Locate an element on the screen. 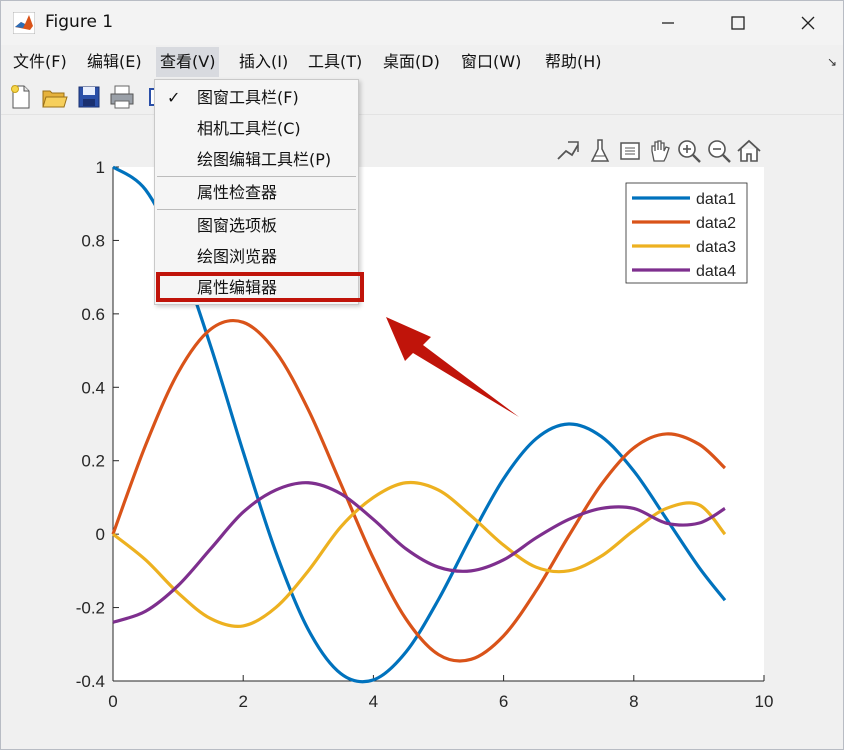  minimize-icon is located at coordinates (668, 23).